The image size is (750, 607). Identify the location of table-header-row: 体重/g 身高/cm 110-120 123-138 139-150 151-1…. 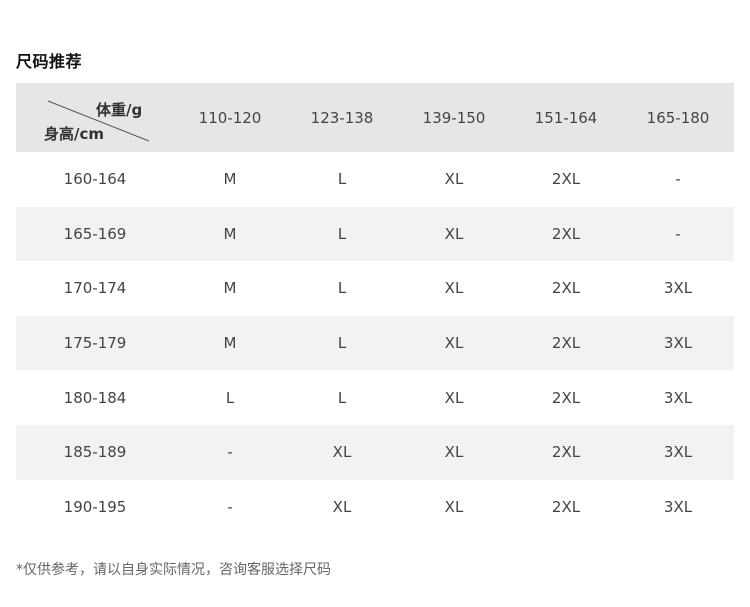
(375, 117).